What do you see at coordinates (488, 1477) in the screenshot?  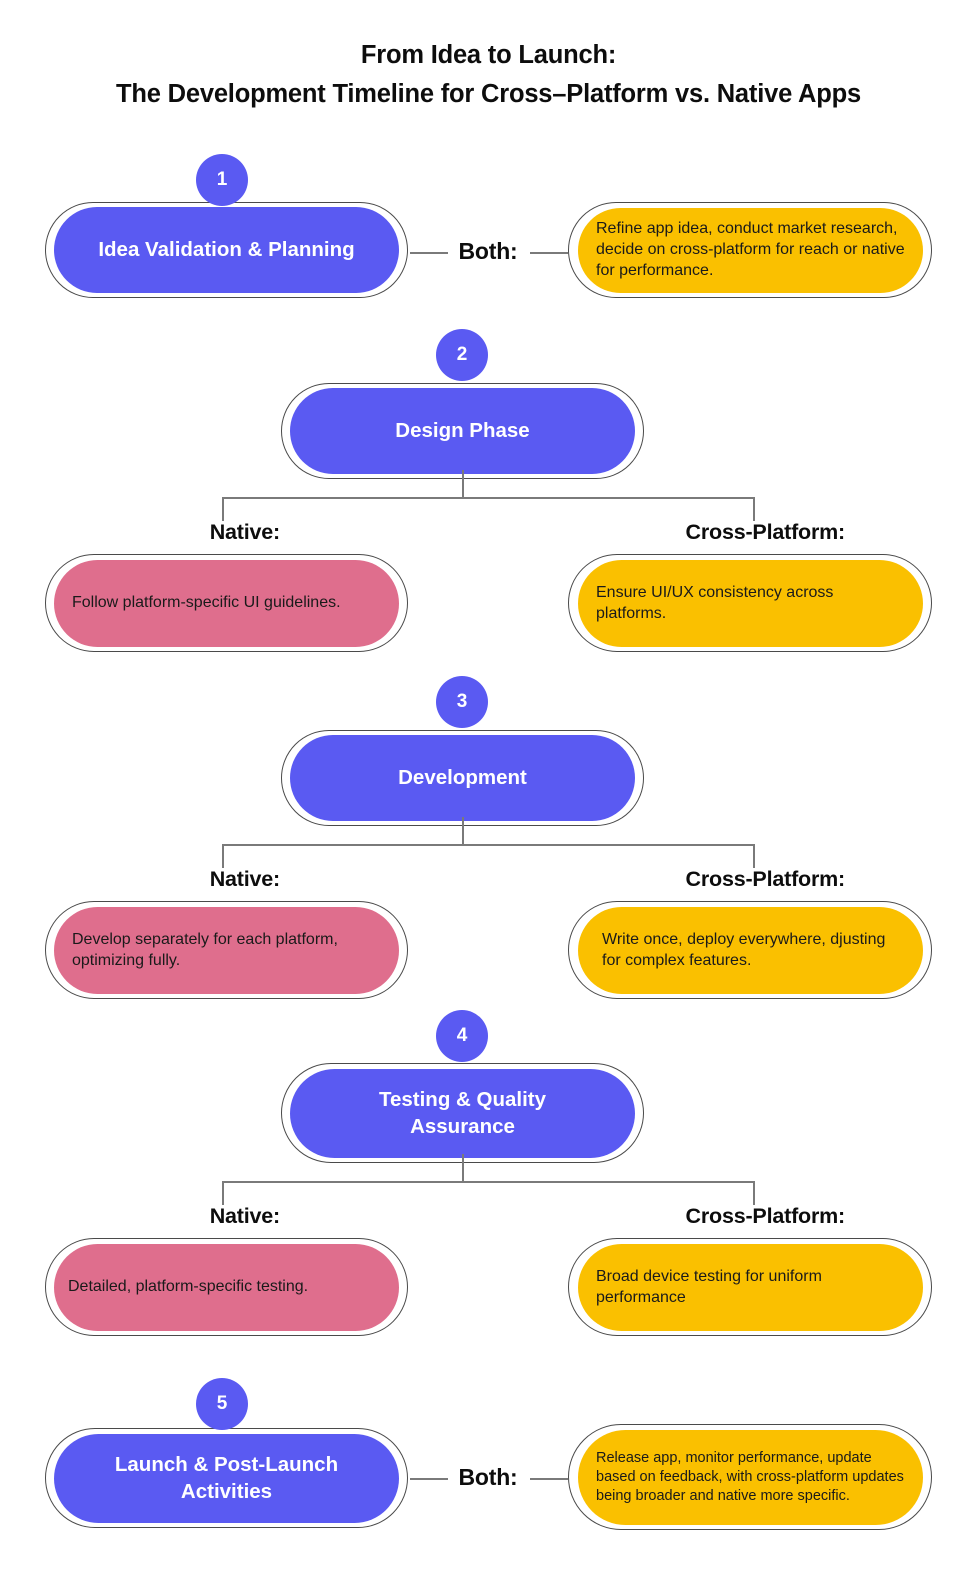 I see `step-5-both-label: Both:` at bounding box center [488, 1477].